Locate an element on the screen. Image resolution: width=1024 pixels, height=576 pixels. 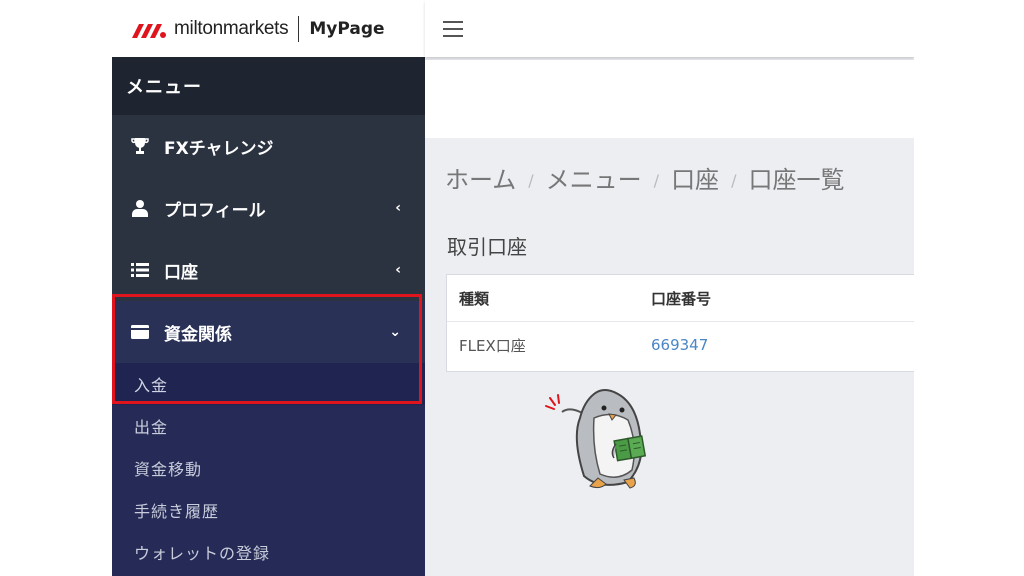
cell-account-type: FLEX口座 is located at coordinates (492, 345).